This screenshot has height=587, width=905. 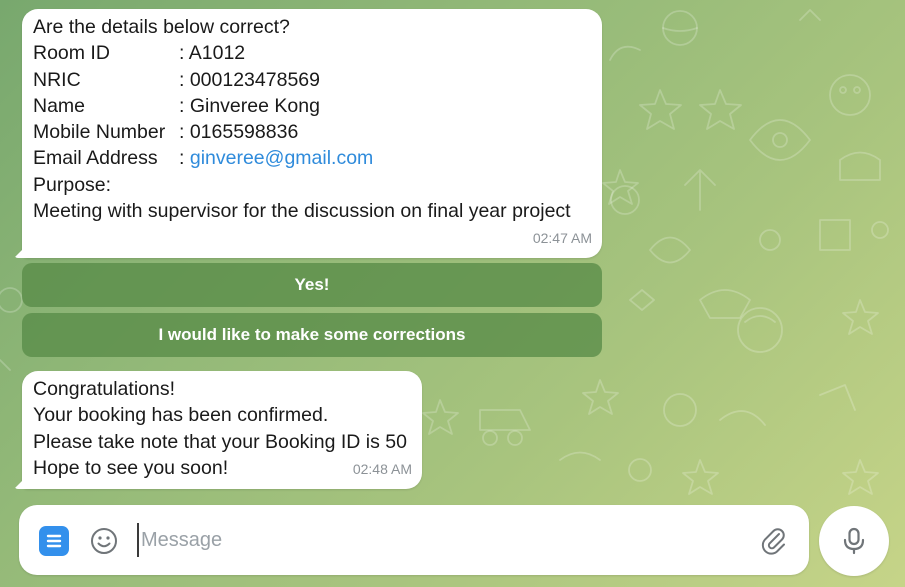 What do you see at coordinates (99, 132) in the screenshot?
I see `detail-label: Mobile Number` at bounding box center [99, 132].